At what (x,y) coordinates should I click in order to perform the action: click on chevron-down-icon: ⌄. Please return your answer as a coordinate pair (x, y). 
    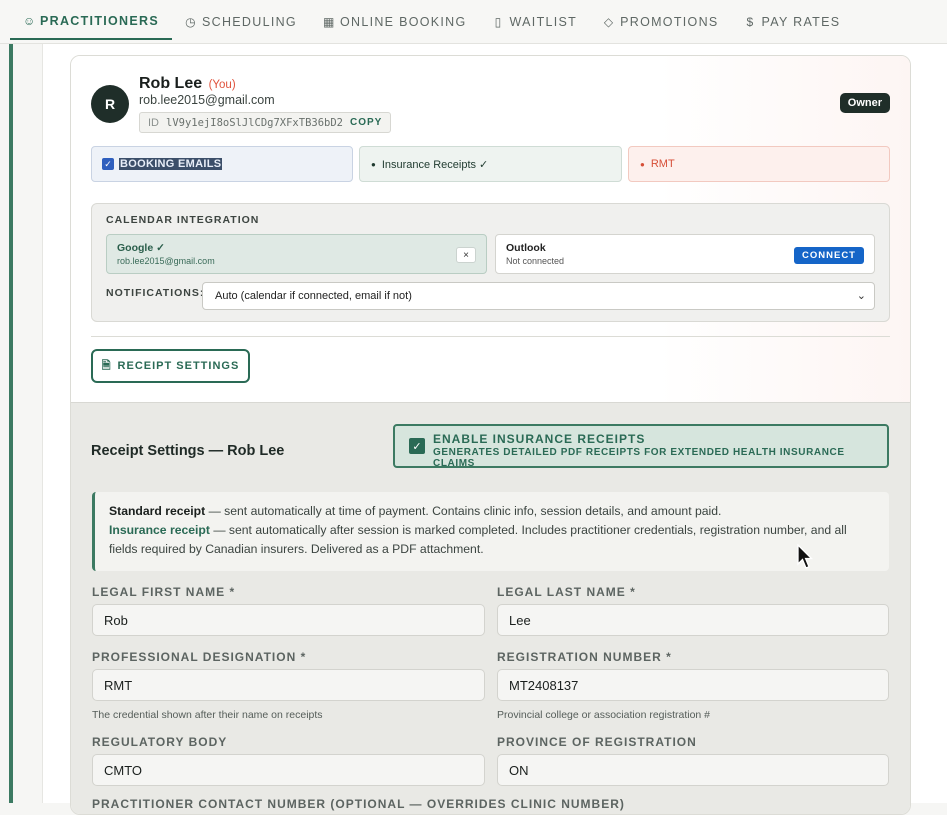
    Looking at the image, I should click on (861, 296).